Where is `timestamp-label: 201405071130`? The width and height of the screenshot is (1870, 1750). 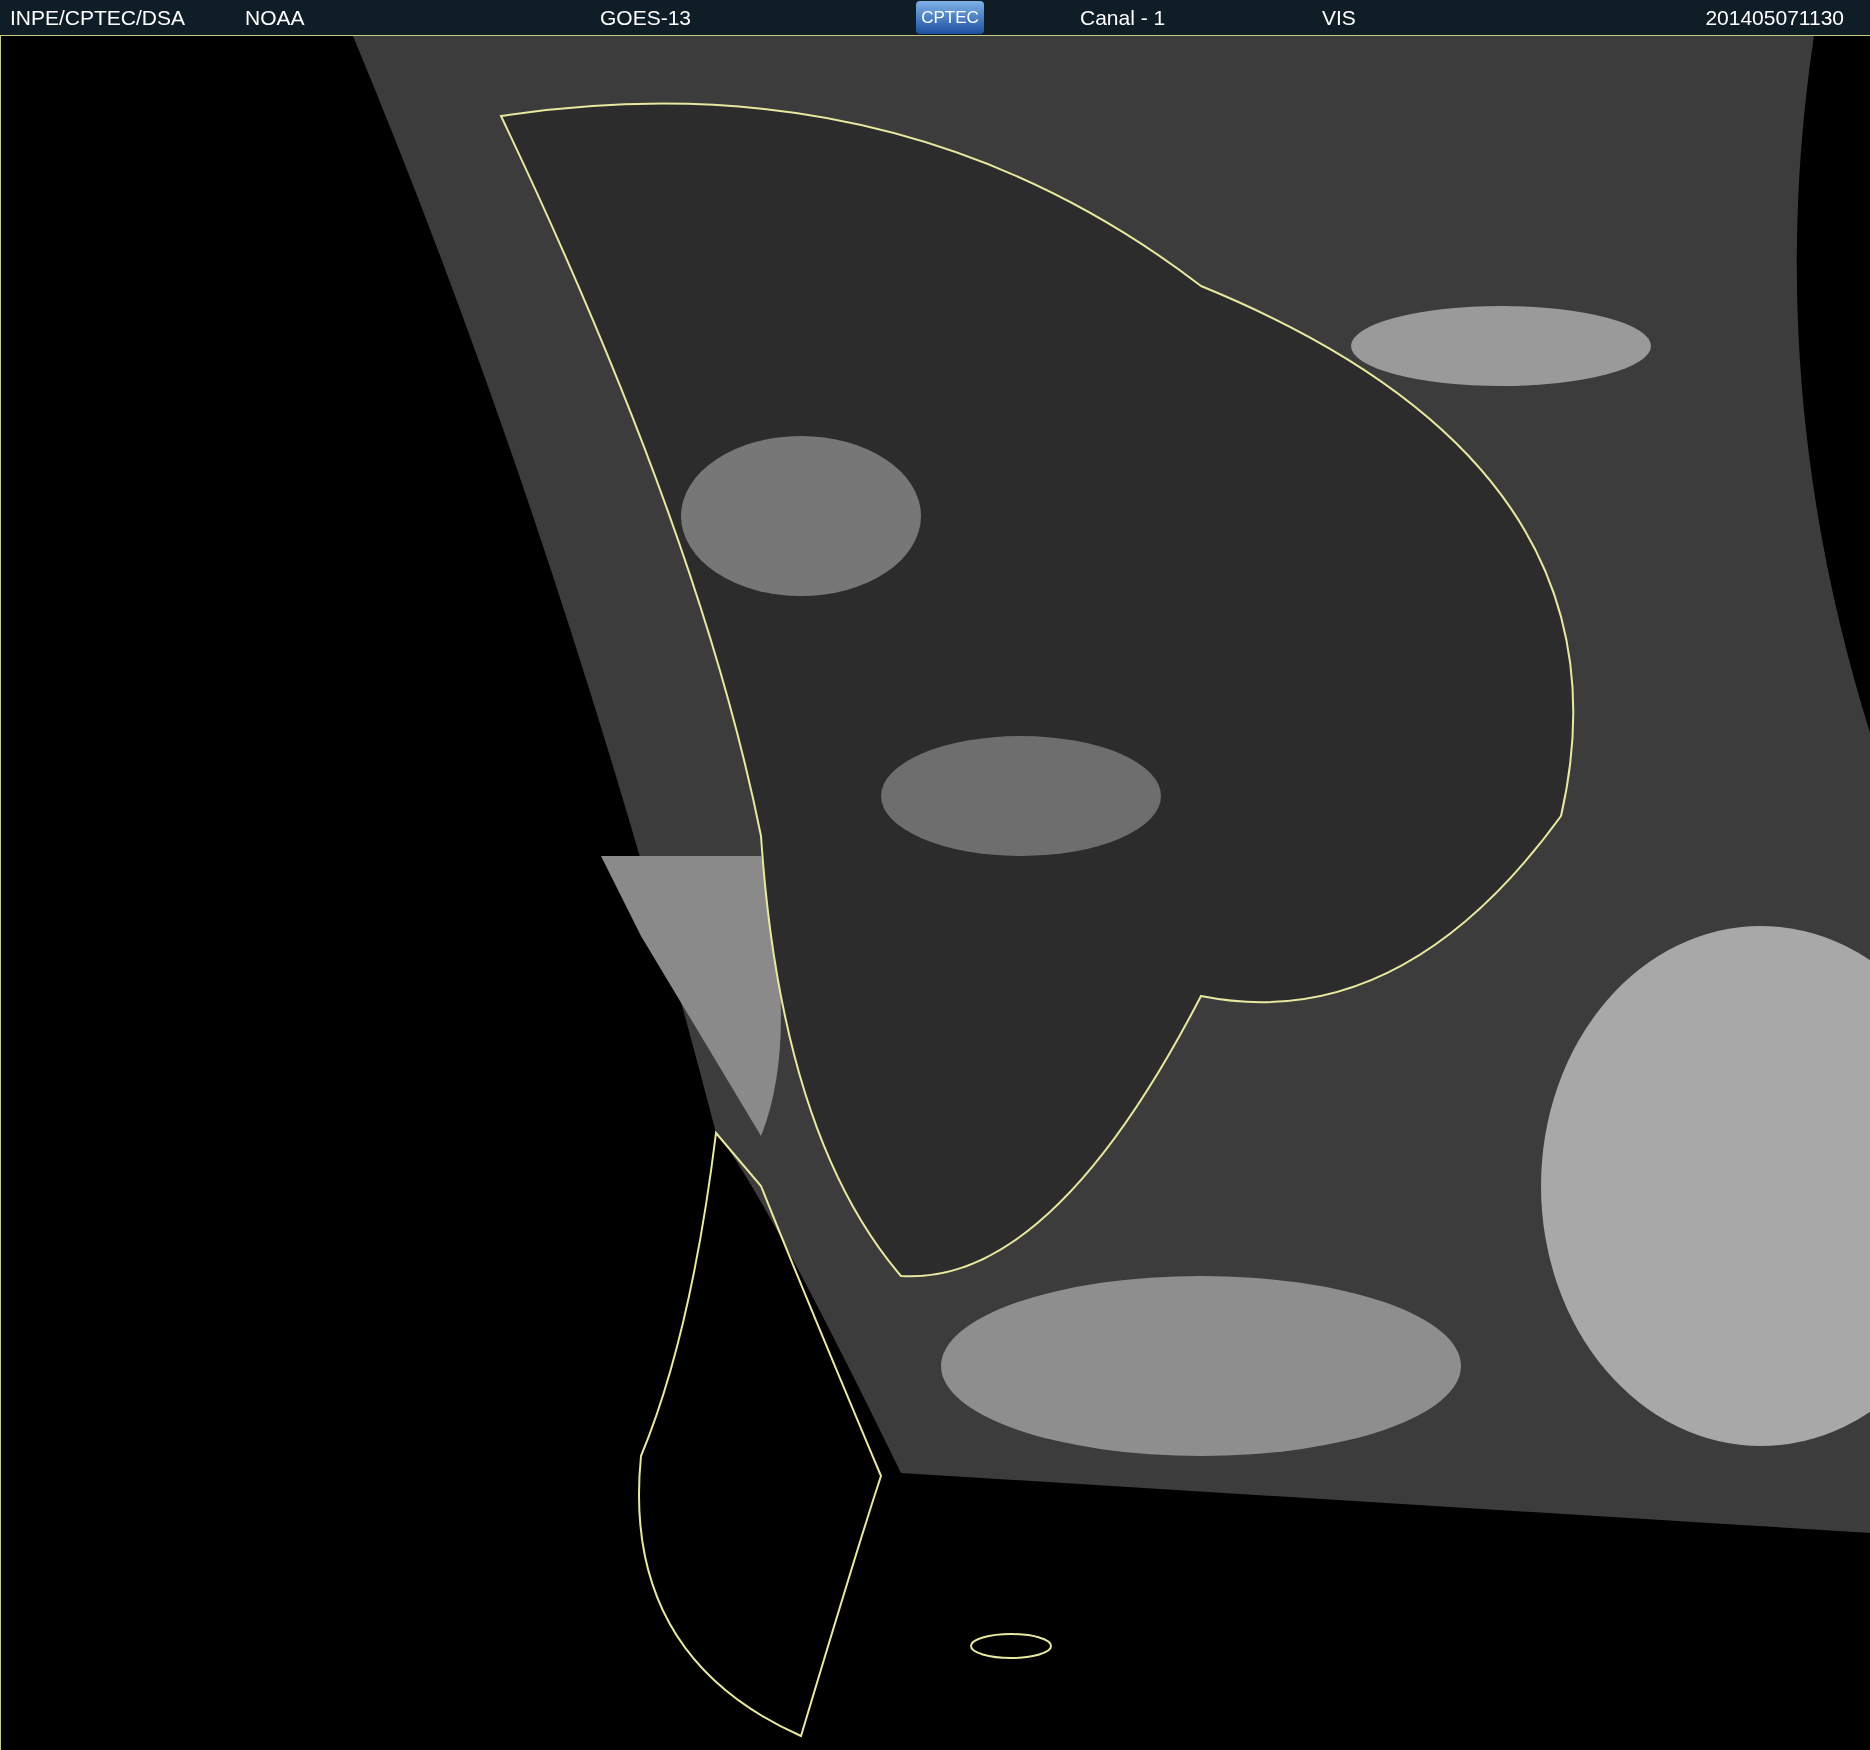 timestamp-label: 201405071130 is located at coordinates (1774, 17).